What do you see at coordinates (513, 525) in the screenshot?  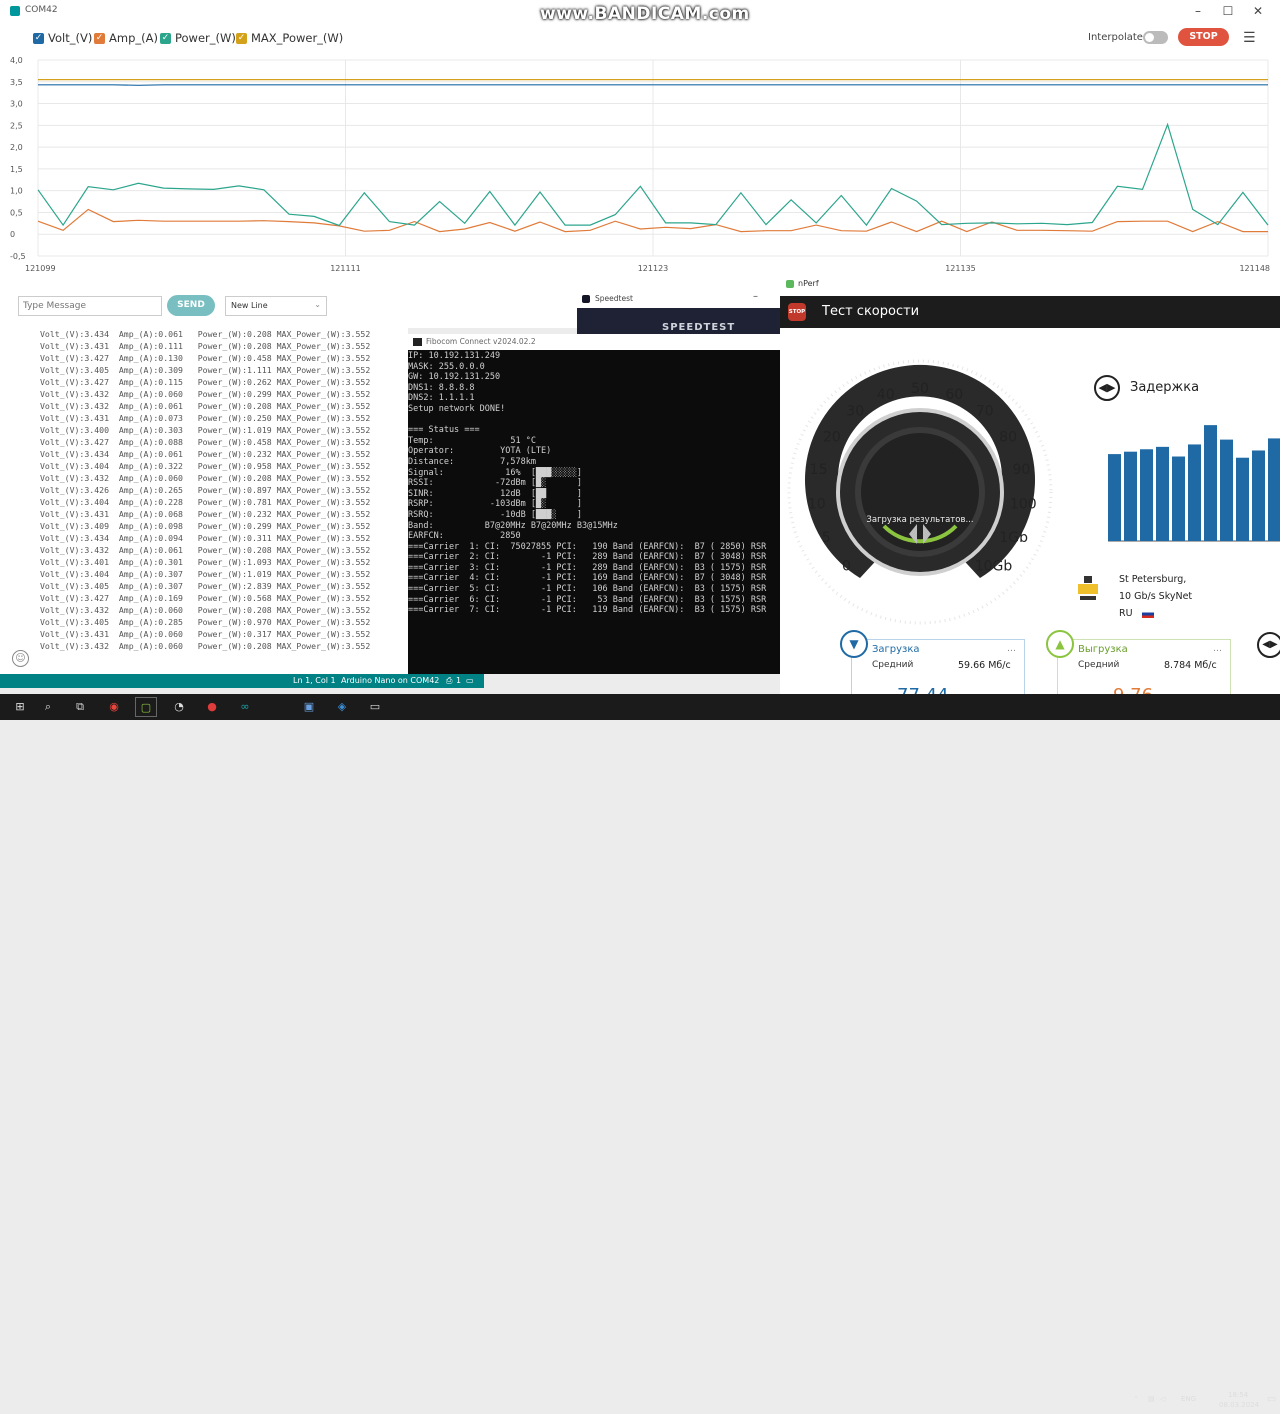 I see `console-line: Band: B7@20MHz B7@20MHz B3@15MHz` at bounding box center [513, 525].